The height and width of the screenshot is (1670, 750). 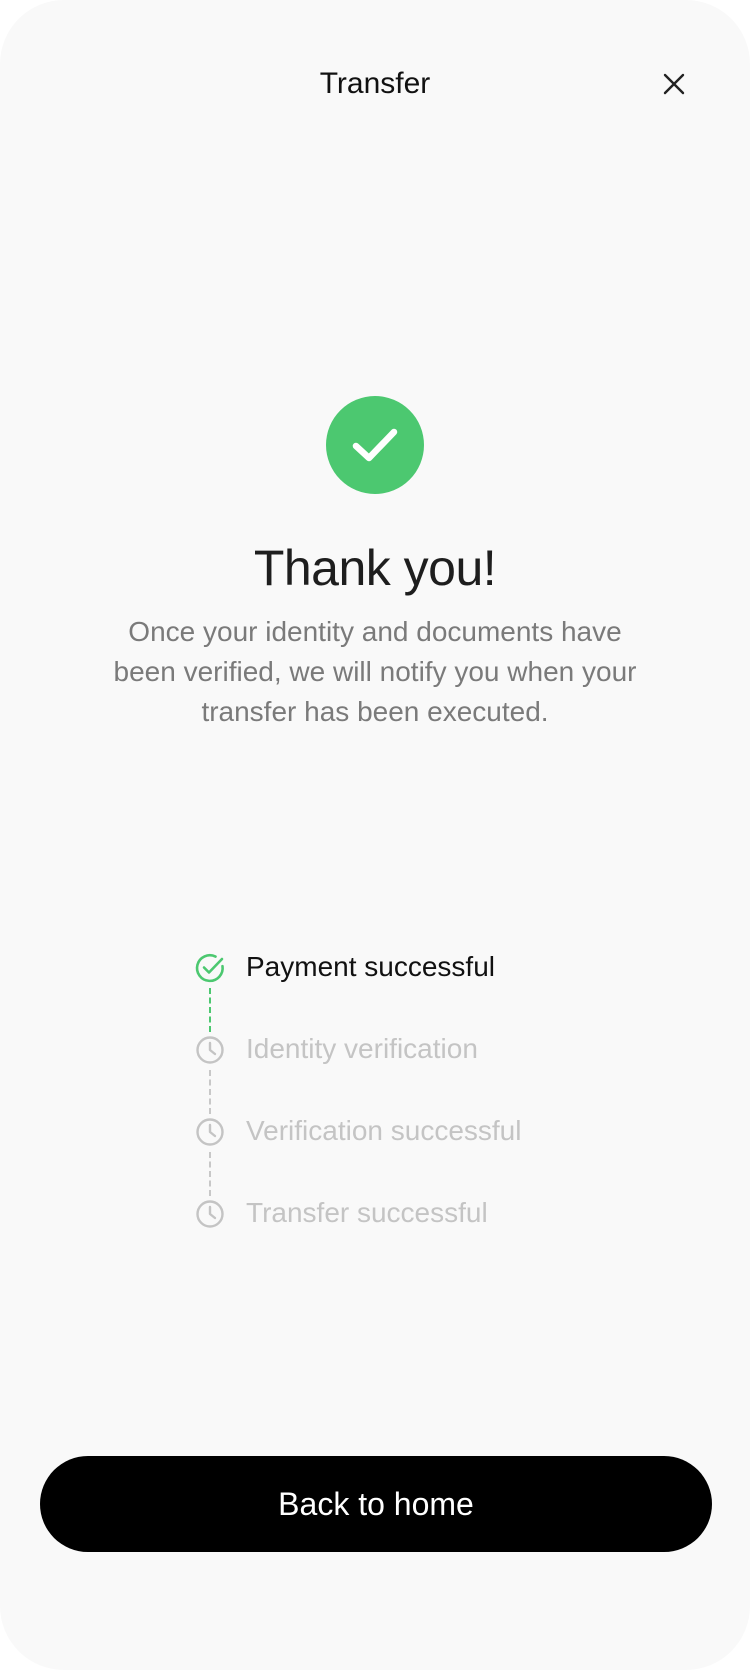 What do you see at coordinates (210, 968) in the screenshot?
I see `check-circle-icon` at bounding box center [210, 968].